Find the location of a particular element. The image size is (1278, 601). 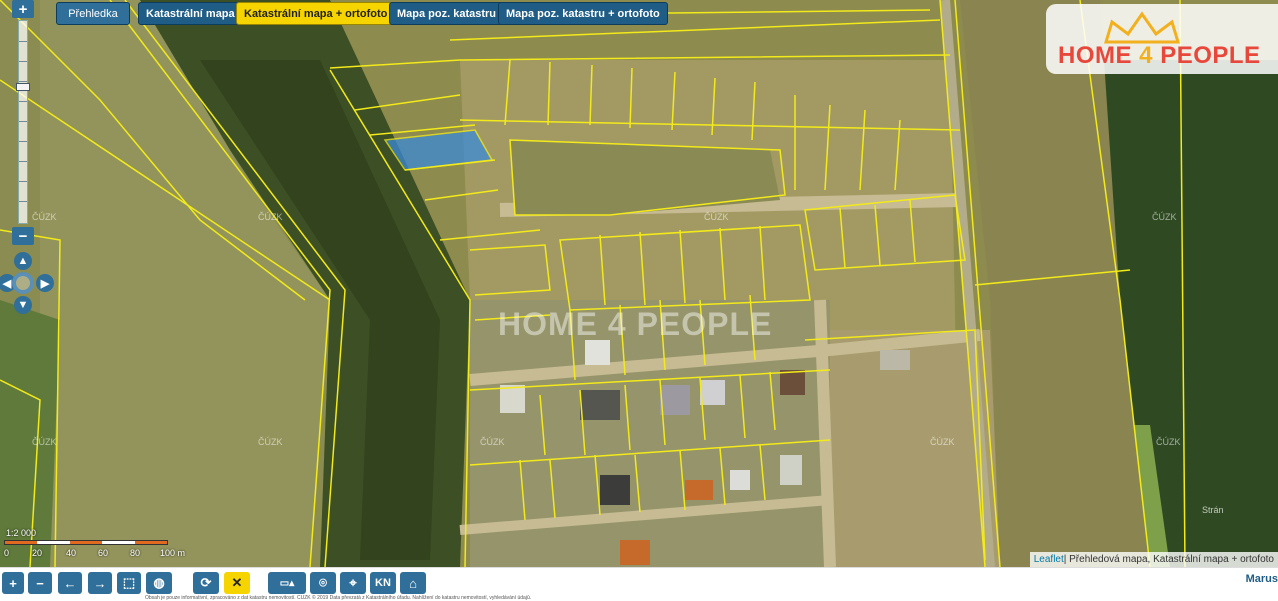

layer-button-mapa-poz-katastru: Mapa poz. katastru is located at coordinates (447, 13).